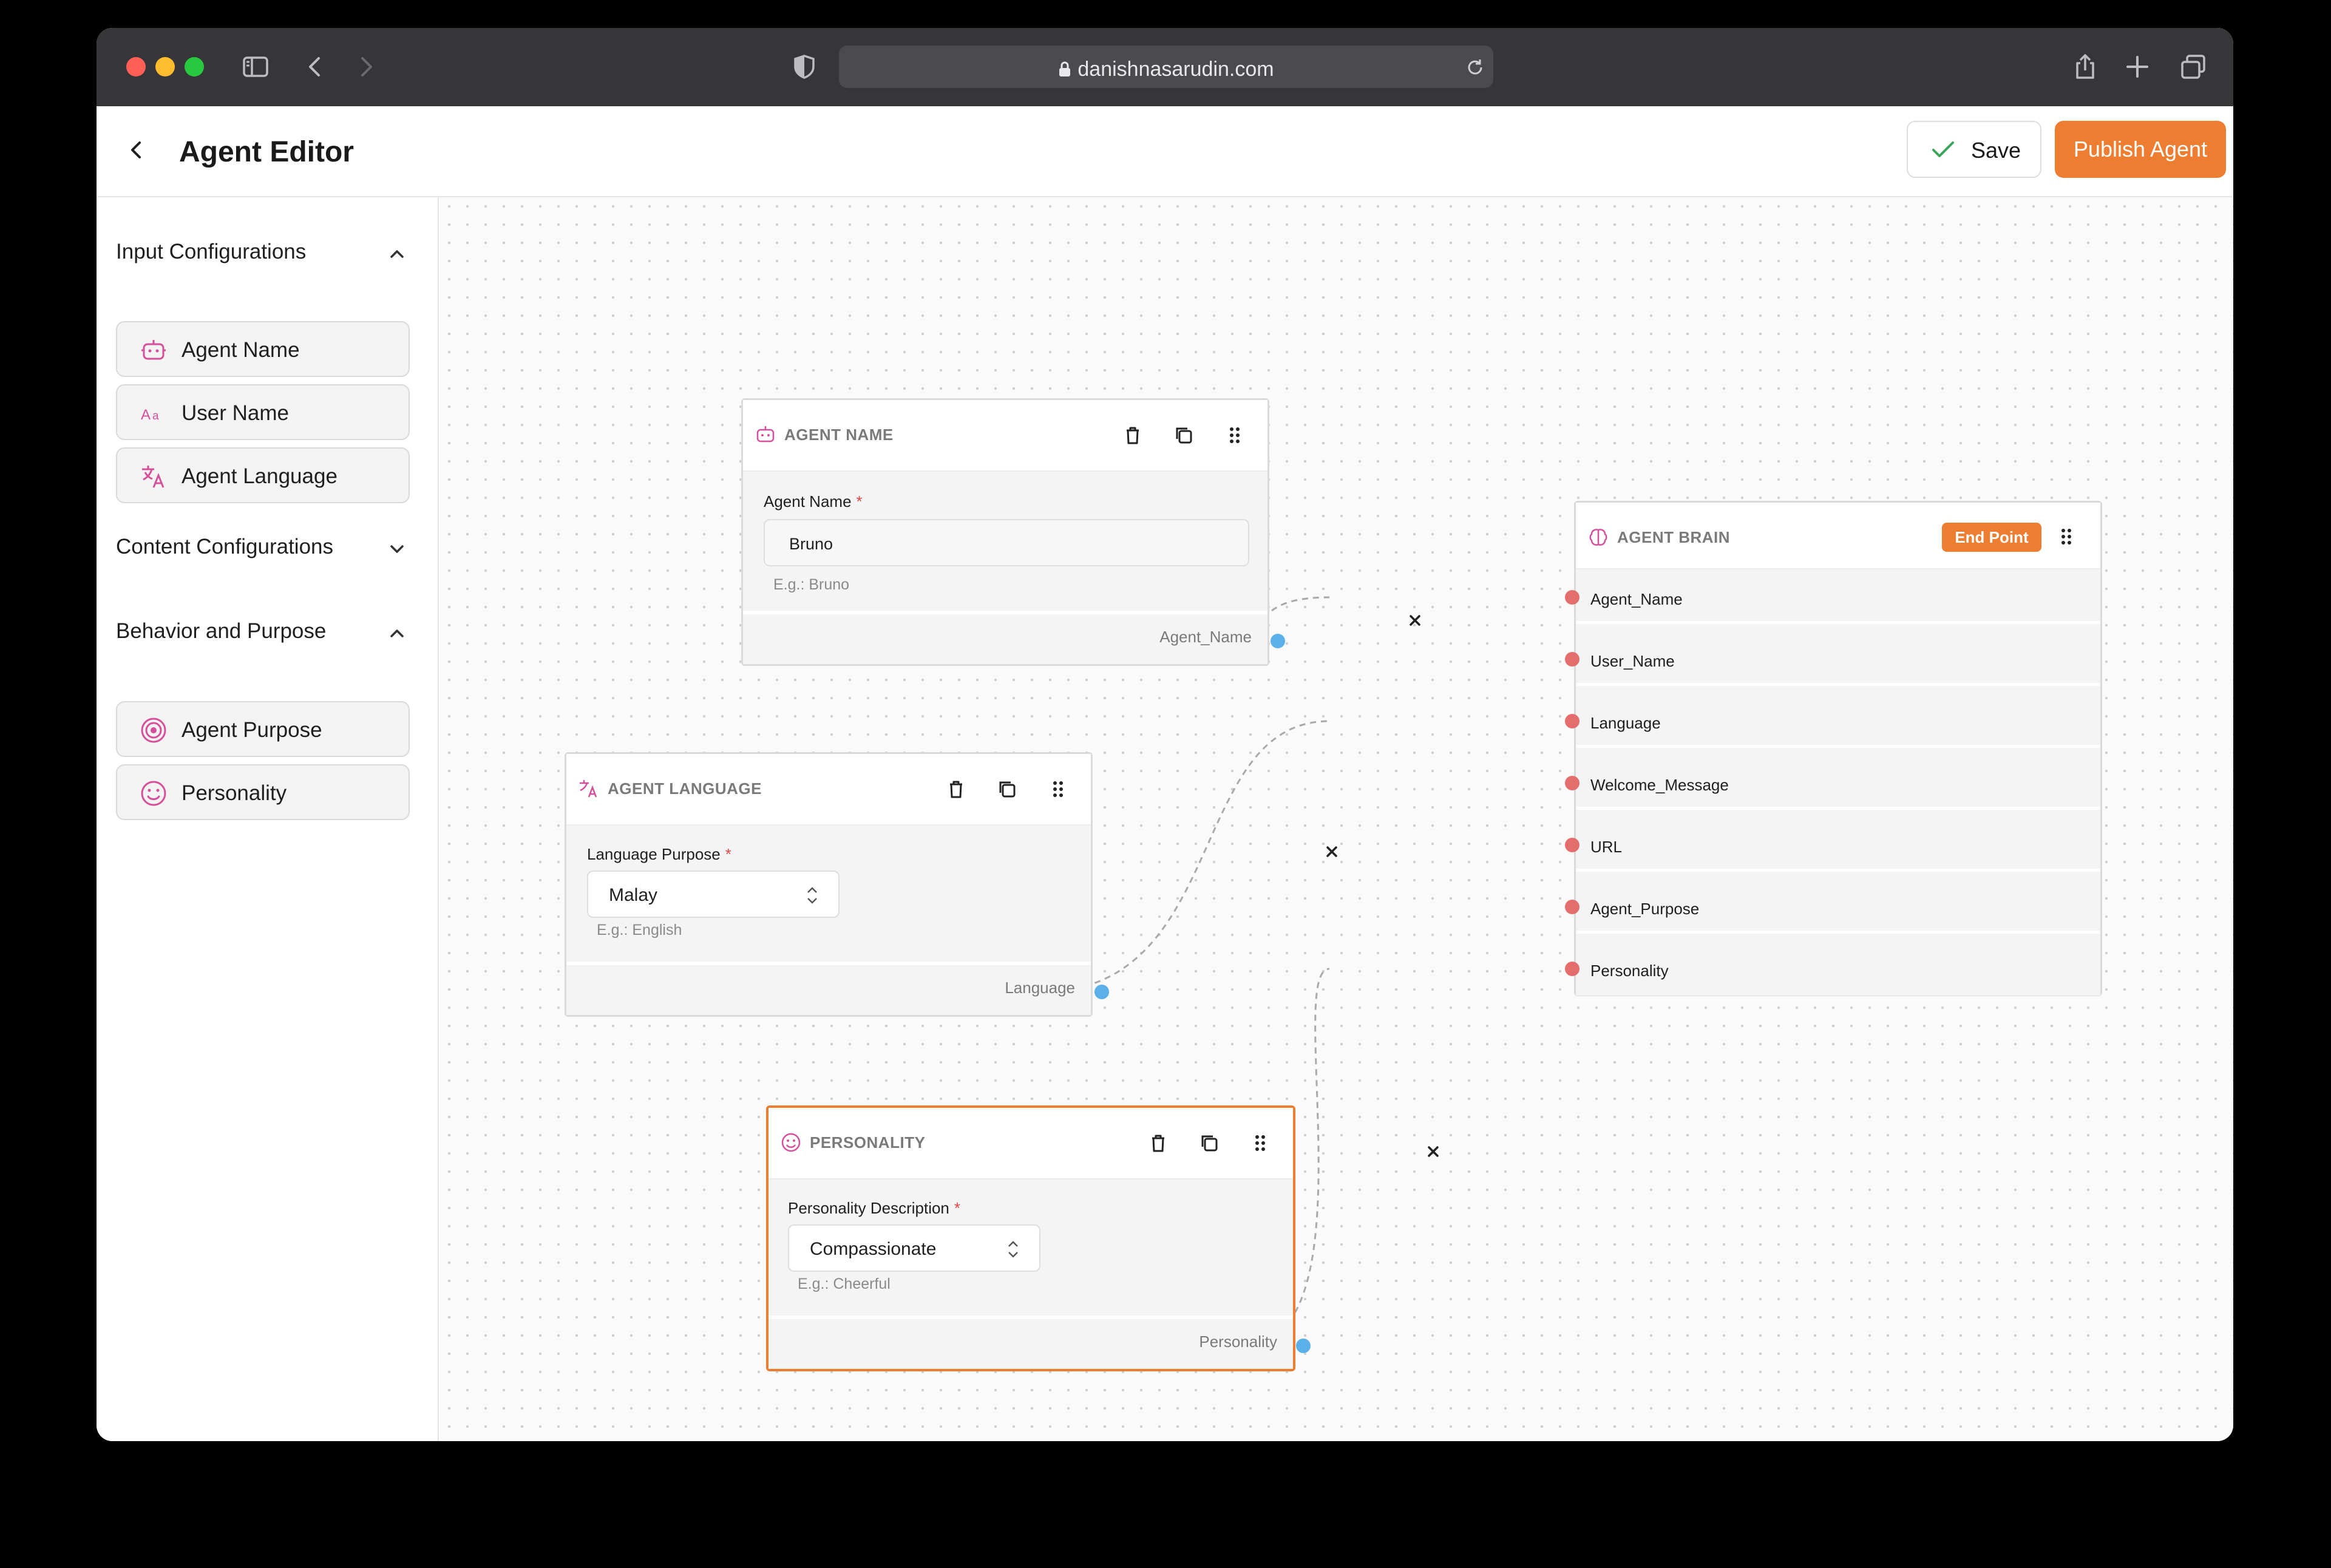  Describe the element at coordinates (1331, 851) in the screenshot. I see `delete-edge-language-icon` at that location.